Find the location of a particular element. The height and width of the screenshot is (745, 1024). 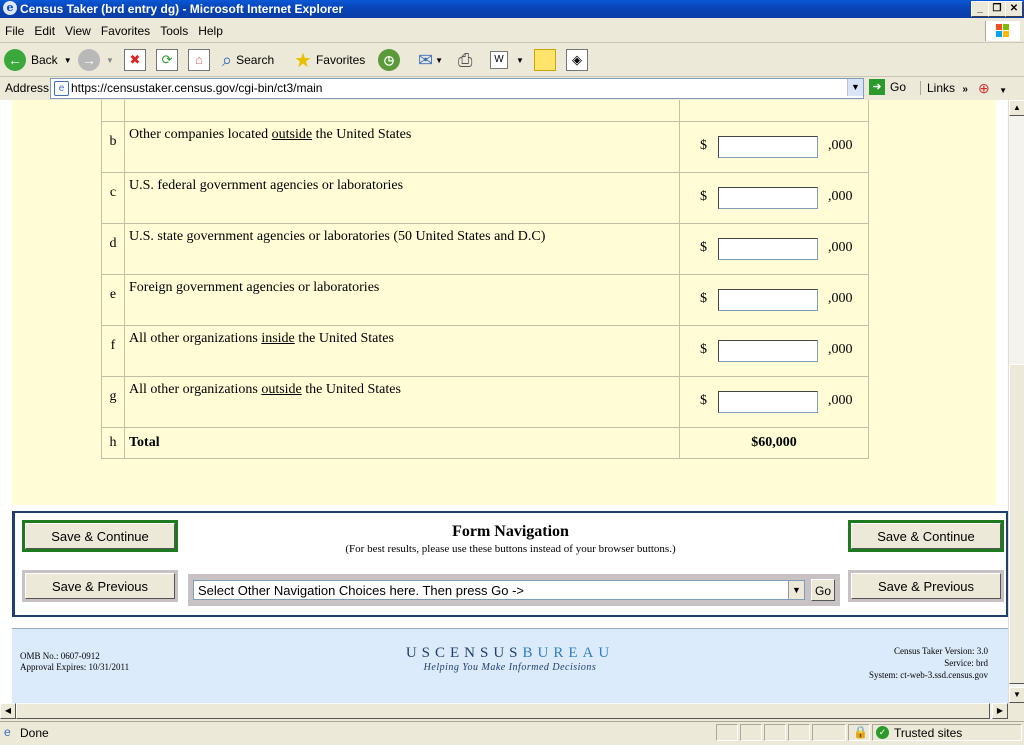

scroll-down-icon: ▼ is located at coordinates (1016, 695).